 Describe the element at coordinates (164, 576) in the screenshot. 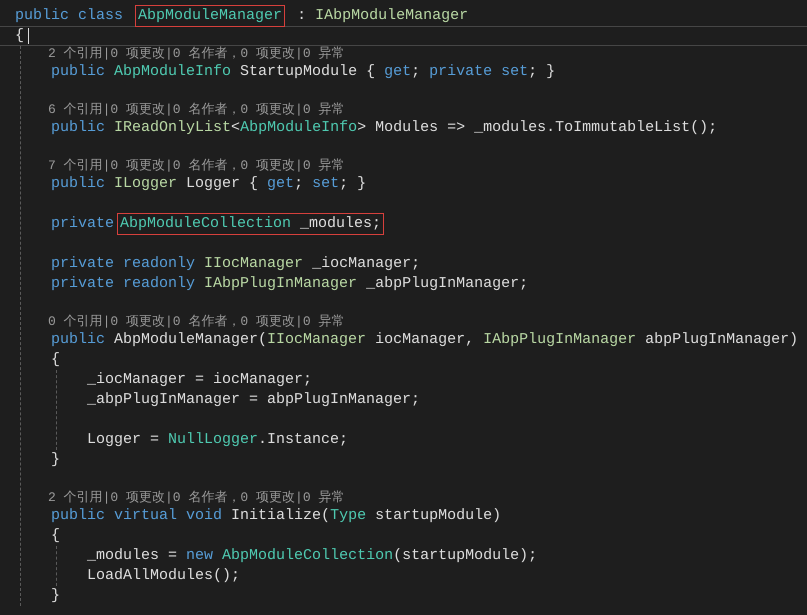

I see `code-text: LoadAllModules();` at that location.